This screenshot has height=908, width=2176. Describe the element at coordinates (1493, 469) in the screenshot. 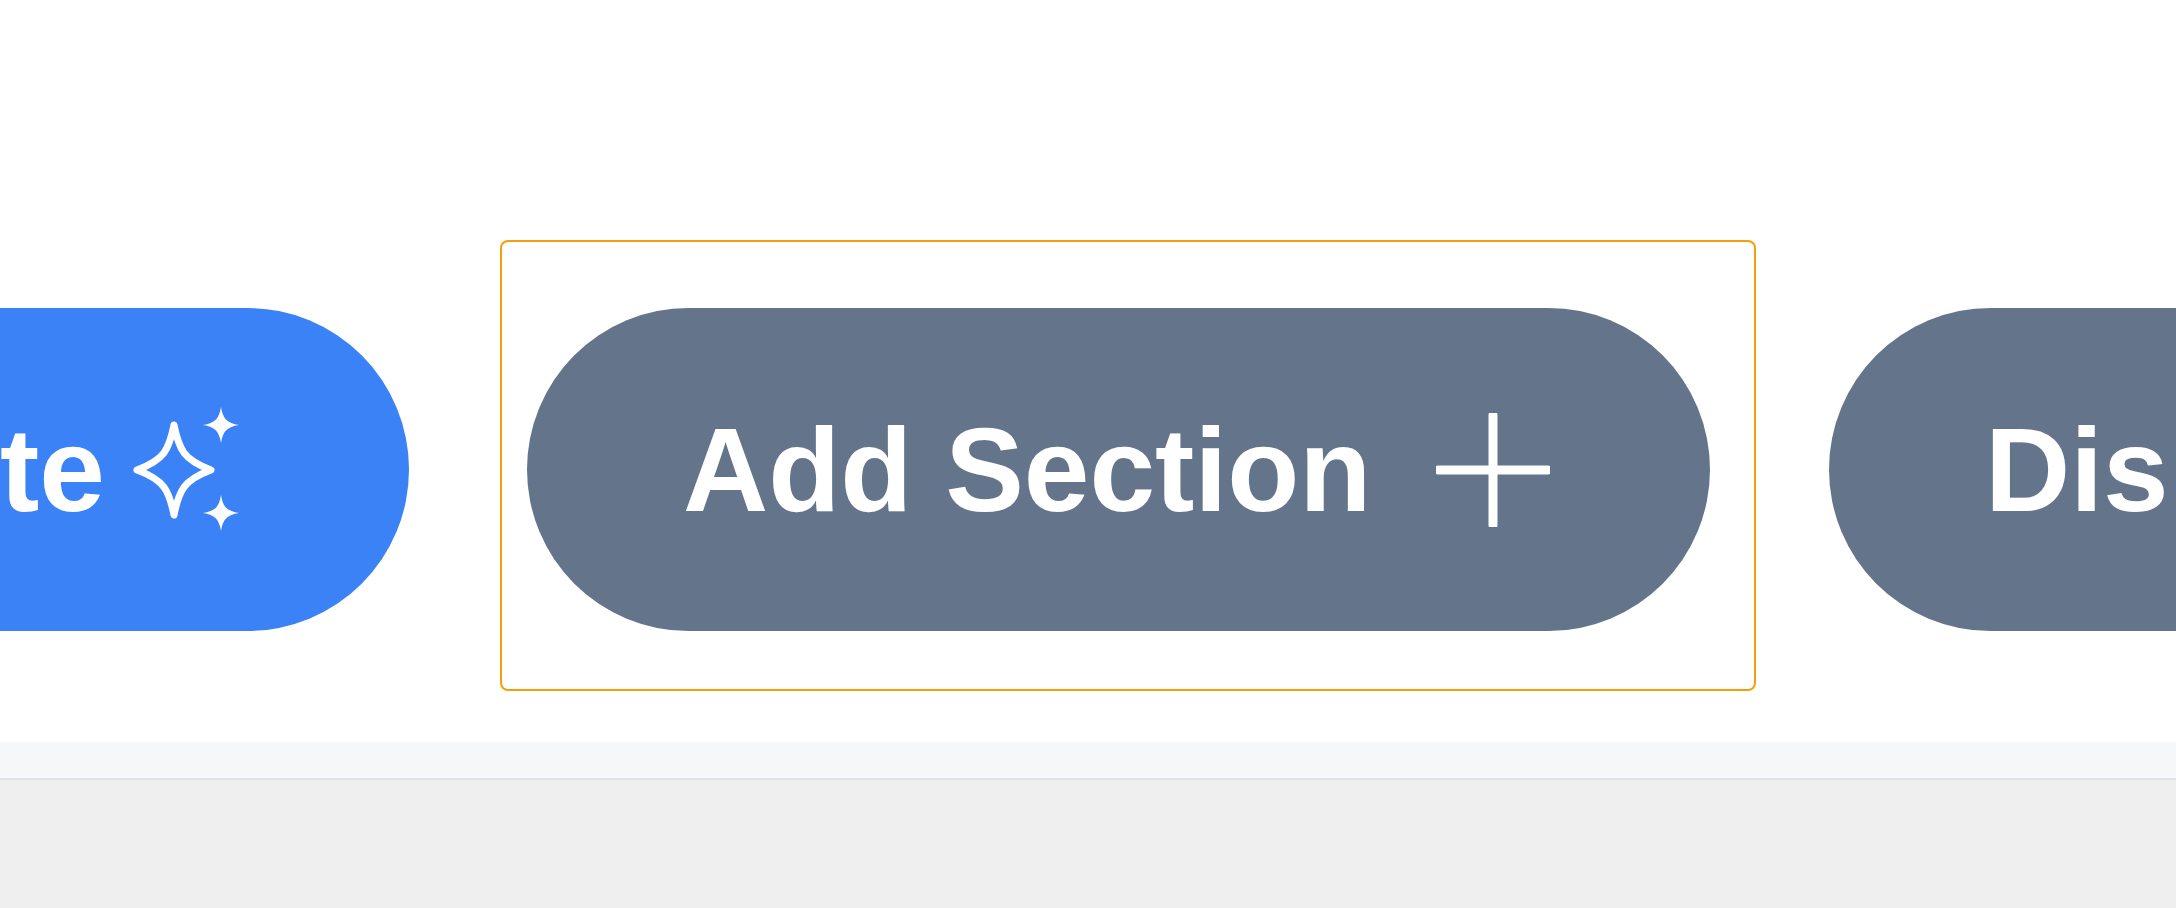

I see `plus-icon` at that location.